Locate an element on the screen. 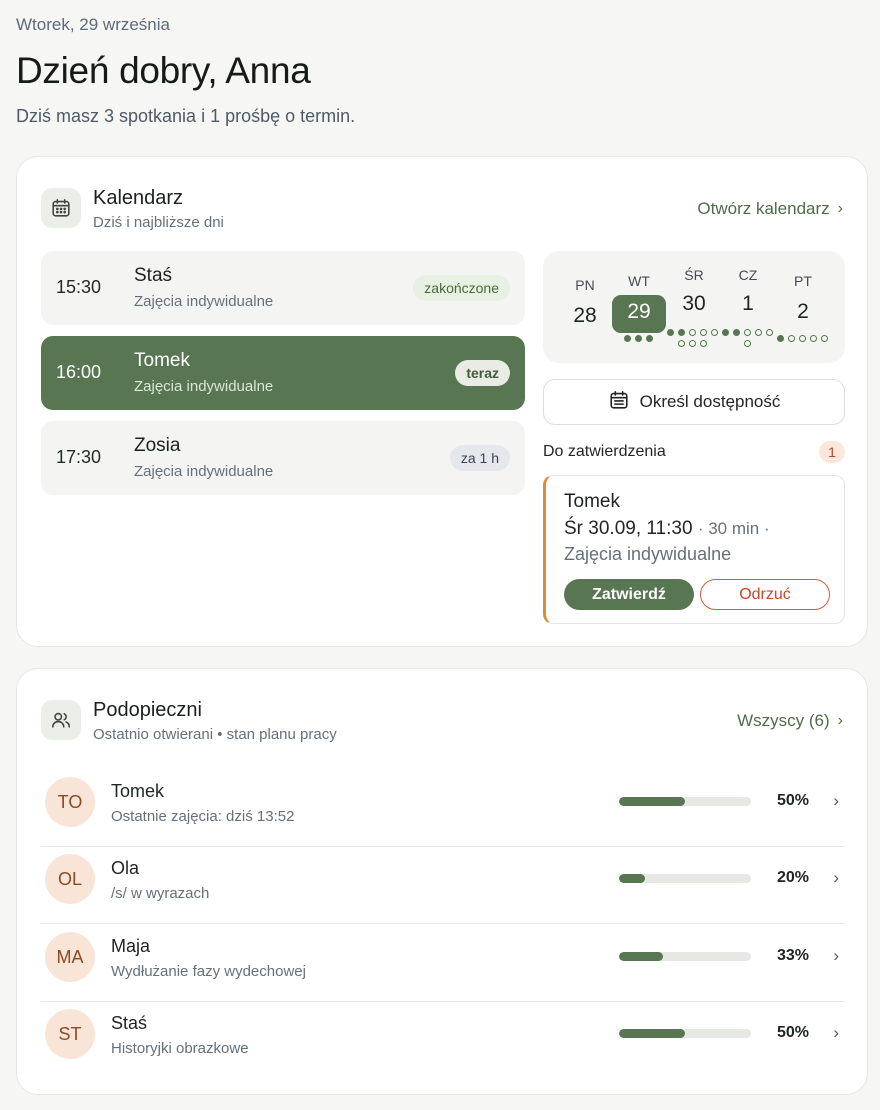 The width and height of the screenshot is (880, 1110). client-row: MA Maja Wydłużanie fazy wydechowej 33% › is located at coordinates (443, 963).